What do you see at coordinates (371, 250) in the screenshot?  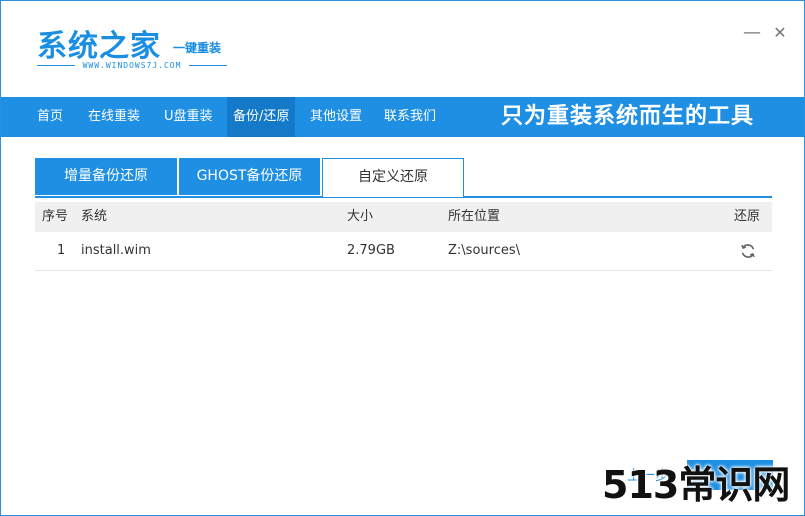 I see `row-size: 2.79GB` at bounding box center [371, 250].